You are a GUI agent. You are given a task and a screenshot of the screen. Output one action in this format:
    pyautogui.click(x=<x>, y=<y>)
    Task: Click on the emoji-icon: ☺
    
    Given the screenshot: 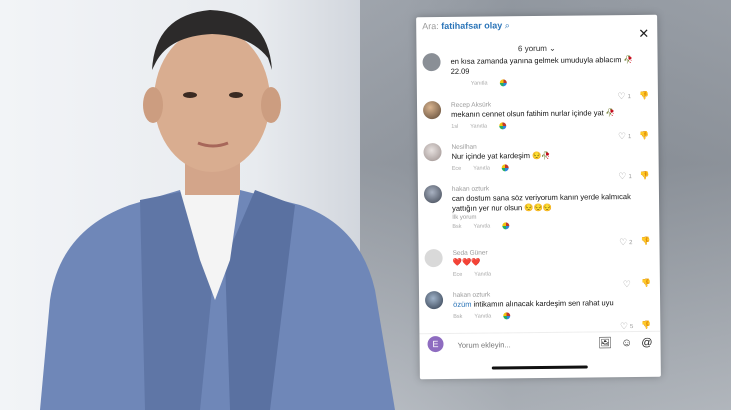 What is the action you would take?
    pyautogui.click(x=626, y=343)
    